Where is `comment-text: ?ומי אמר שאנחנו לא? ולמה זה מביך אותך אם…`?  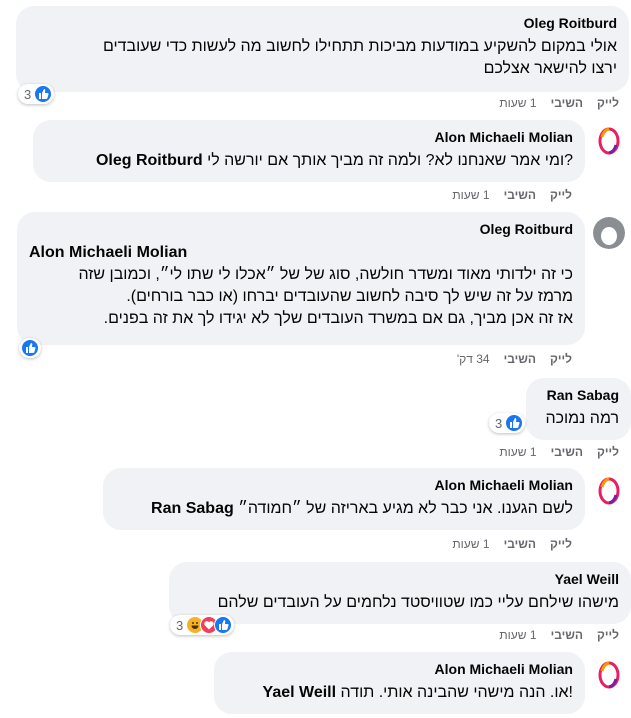 comment-text: ?ומי אמר שאנחנו לא? ולמה זה מביך אותך אם… is located at coordinates (309, 161).